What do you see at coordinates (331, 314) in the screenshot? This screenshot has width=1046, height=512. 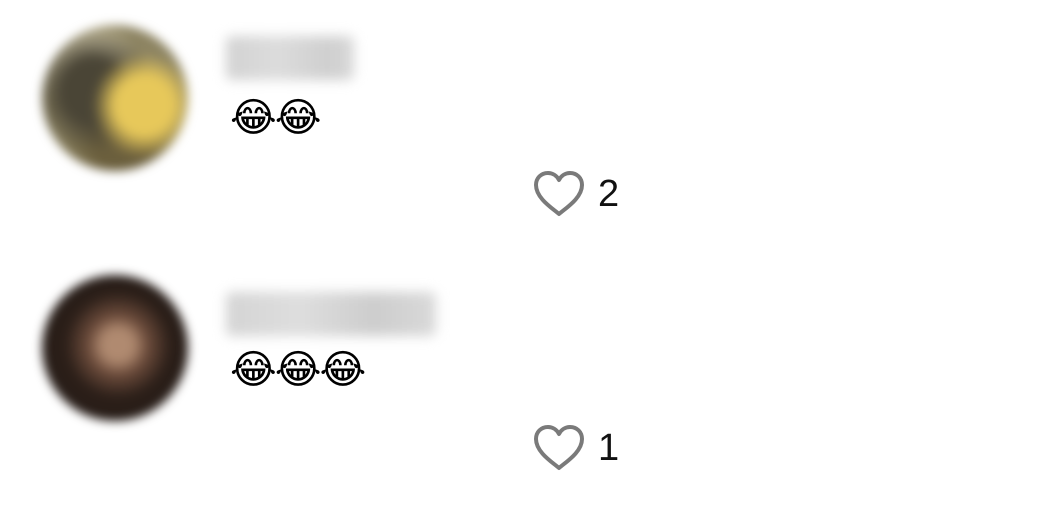 I see `comment-username: alhuaragnoo` at bounding box center [331, 314].